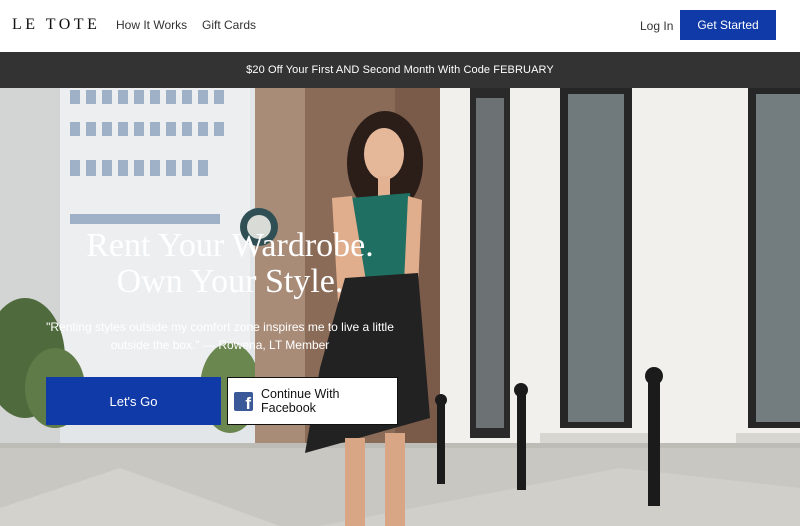  I want to click on hero-headline-line-2: Own Your Style., so click(230, 281).